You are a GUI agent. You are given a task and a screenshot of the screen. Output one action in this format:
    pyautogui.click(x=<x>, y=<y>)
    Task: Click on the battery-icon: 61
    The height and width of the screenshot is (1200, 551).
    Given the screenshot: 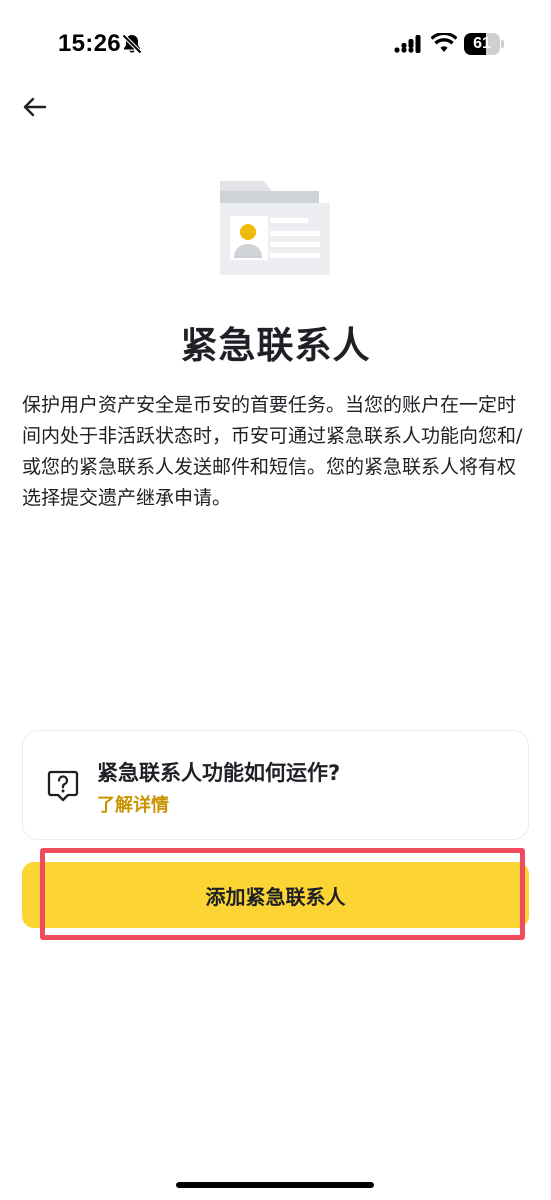 What is the action you would take?
    pyautogui.click(x=484, y=44)
    